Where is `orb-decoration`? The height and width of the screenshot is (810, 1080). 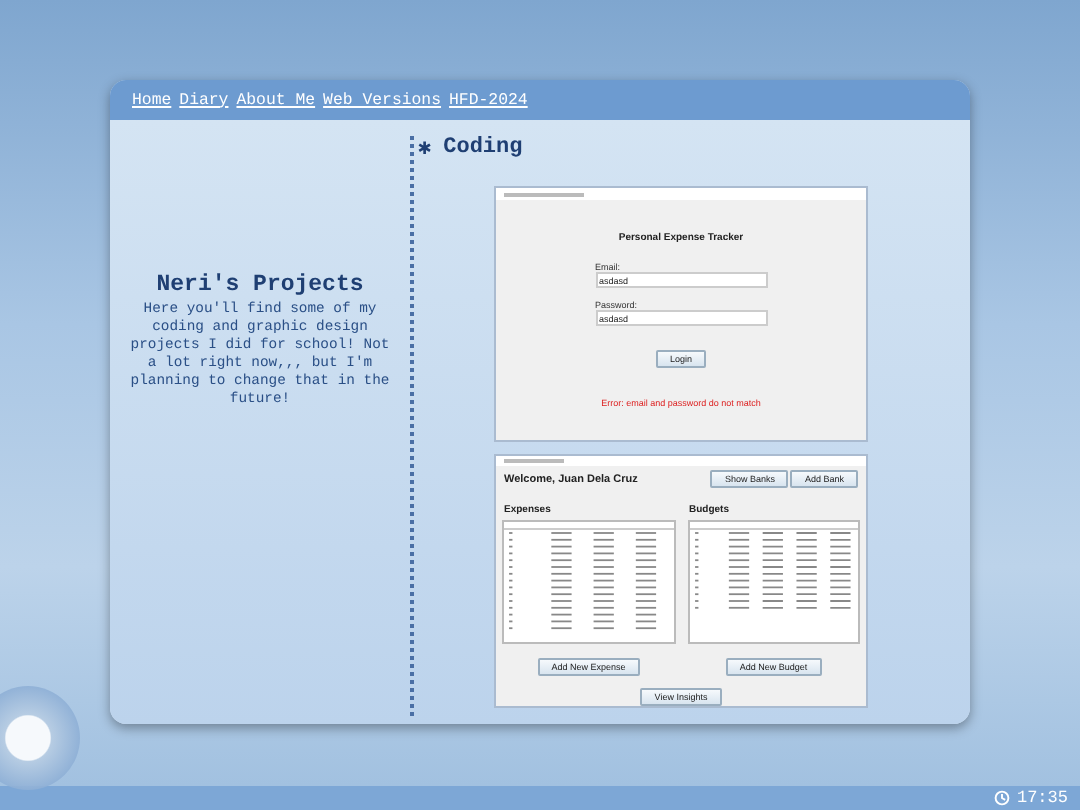
orb-decoration is located at coordinates (40, 738).